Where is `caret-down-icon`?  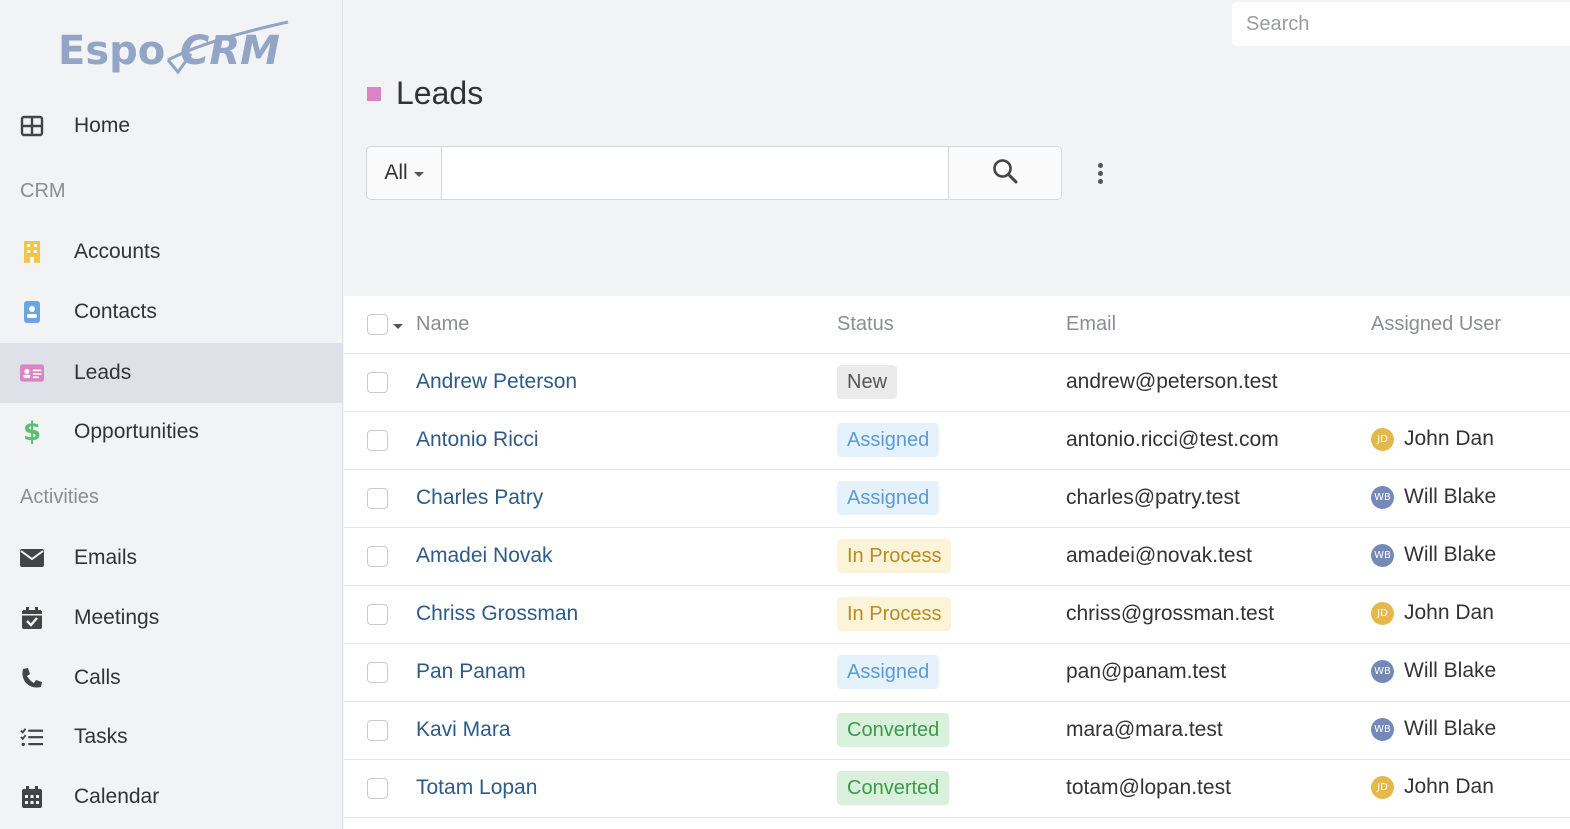
caret-down-icon is located at coordinates (418, 174).